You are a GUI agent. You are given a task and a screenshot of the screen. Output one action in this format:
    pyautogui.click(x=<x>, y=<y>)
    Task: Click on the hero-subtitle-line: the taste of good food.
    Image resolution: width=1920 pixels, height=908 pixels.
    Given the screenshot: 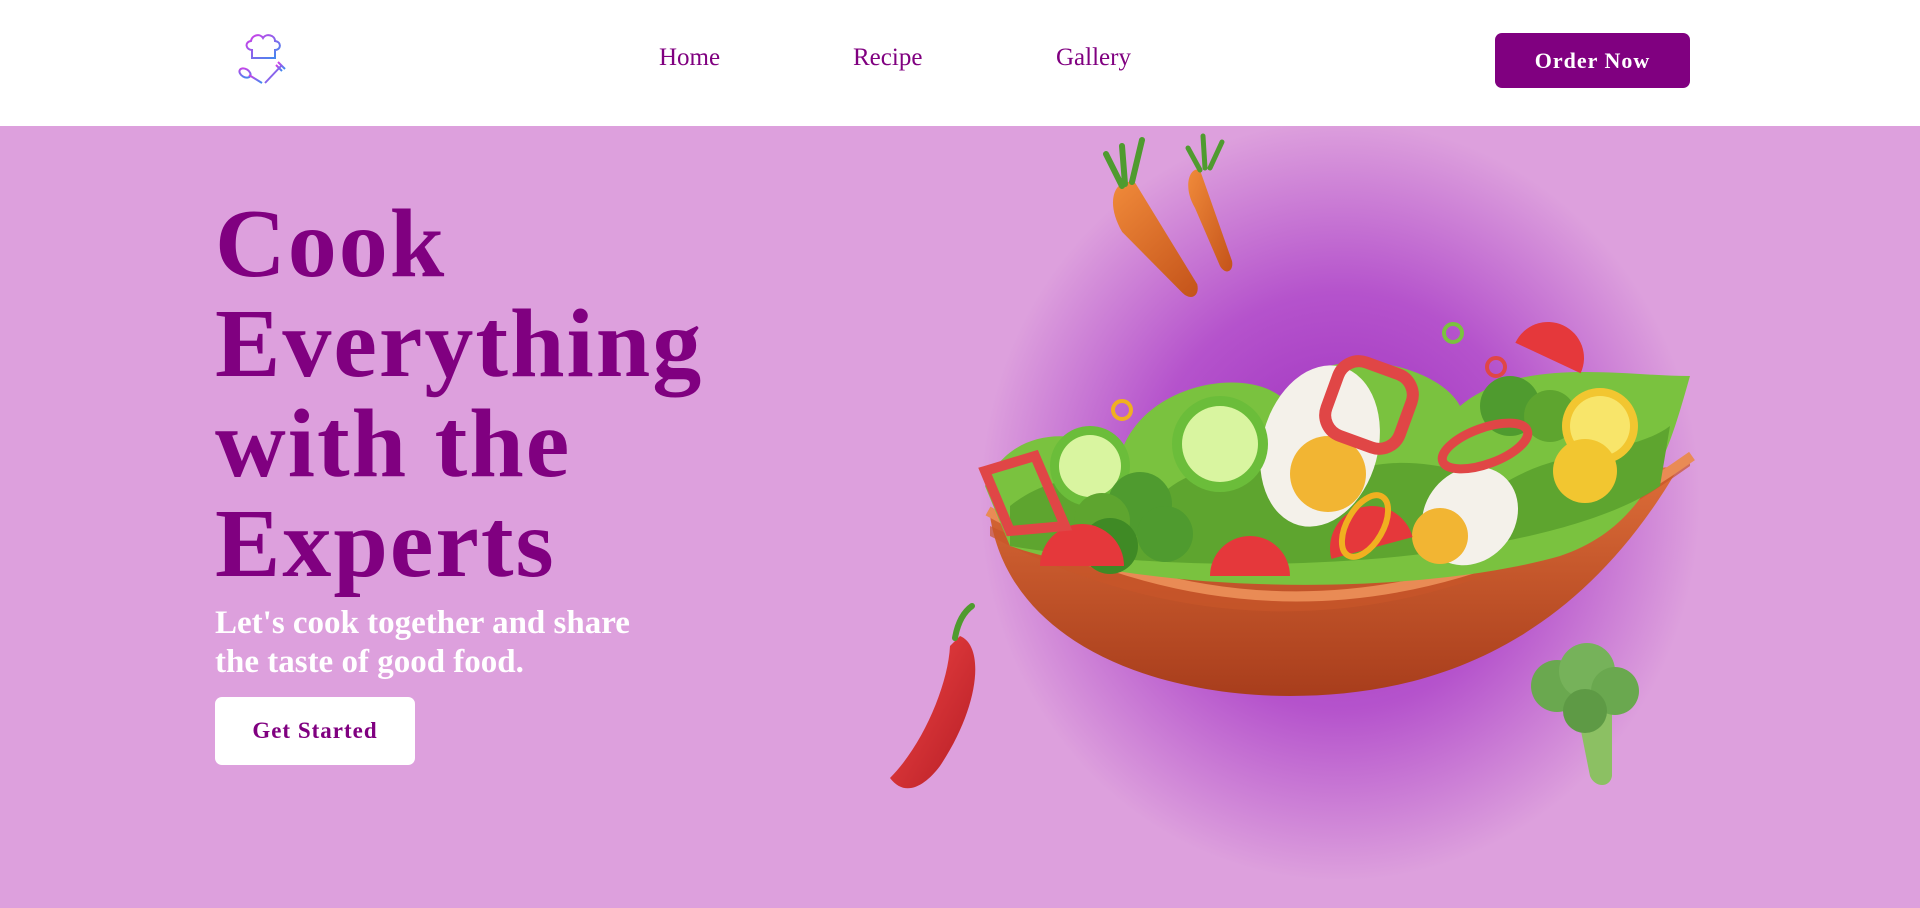 What is the action you would take?
    pyautogui.click(x=369, y=662)
    